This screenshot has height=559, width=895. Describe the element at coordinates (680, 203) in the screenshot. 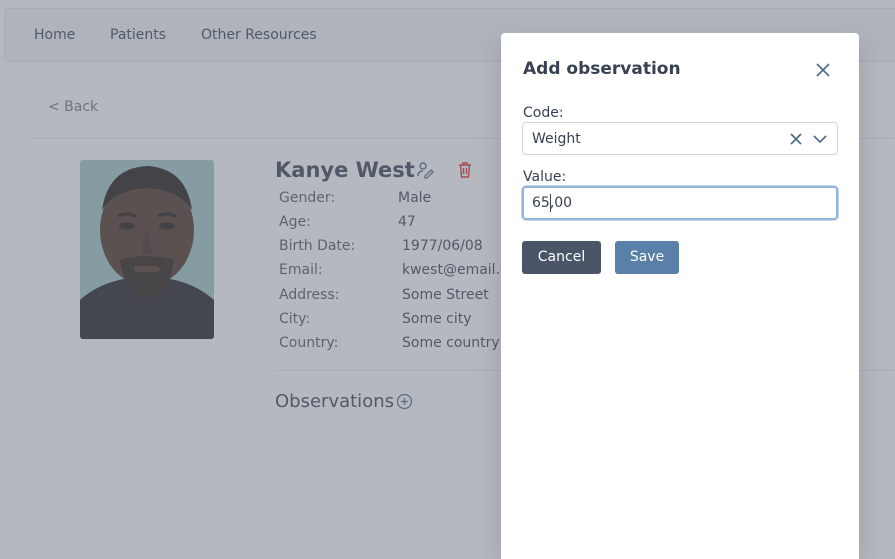

I see `value-input: 65,00` at that location.